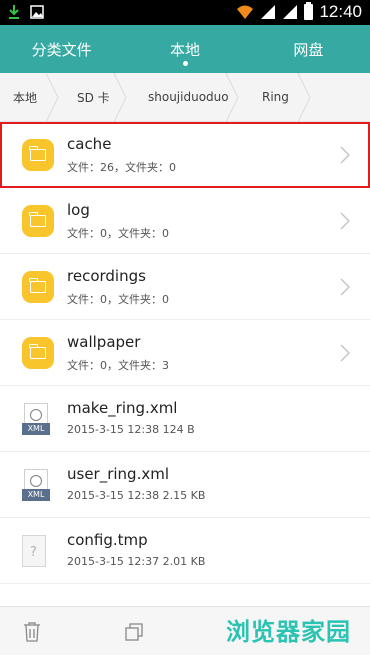 The width and height of the screenshot is (370, 655). What do you see at coordinates (185, 155) in the screenshot?
I see `list-item-folder: cache 文件：26，文件夹：0` at bounding box center [185, 155].